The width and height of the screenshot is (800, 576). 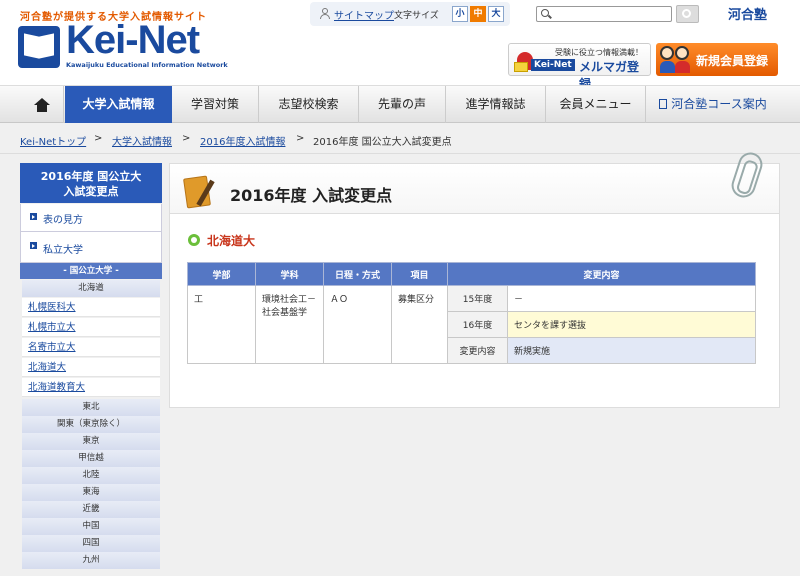 I want to click on kawaijuku-logo: 河合塾, so click(x=747, y=13).